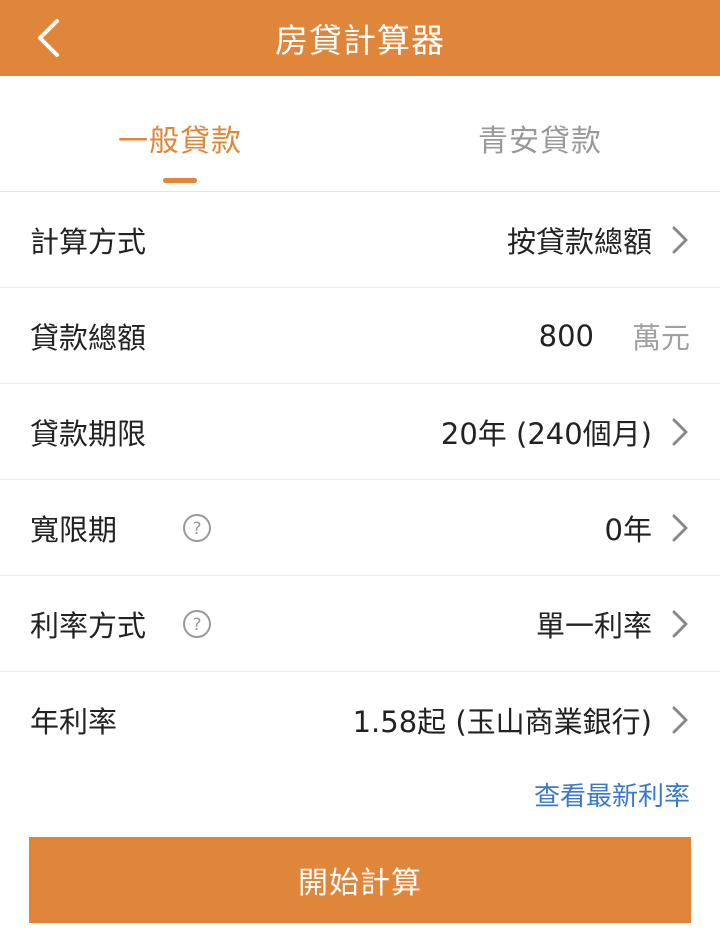 The width and height of the screenshot is (720, 941). Describe the element at coordinates (360, 240) in the screenshot. I see `row-calc-method: 計算方式 按貸款總額` at that location.